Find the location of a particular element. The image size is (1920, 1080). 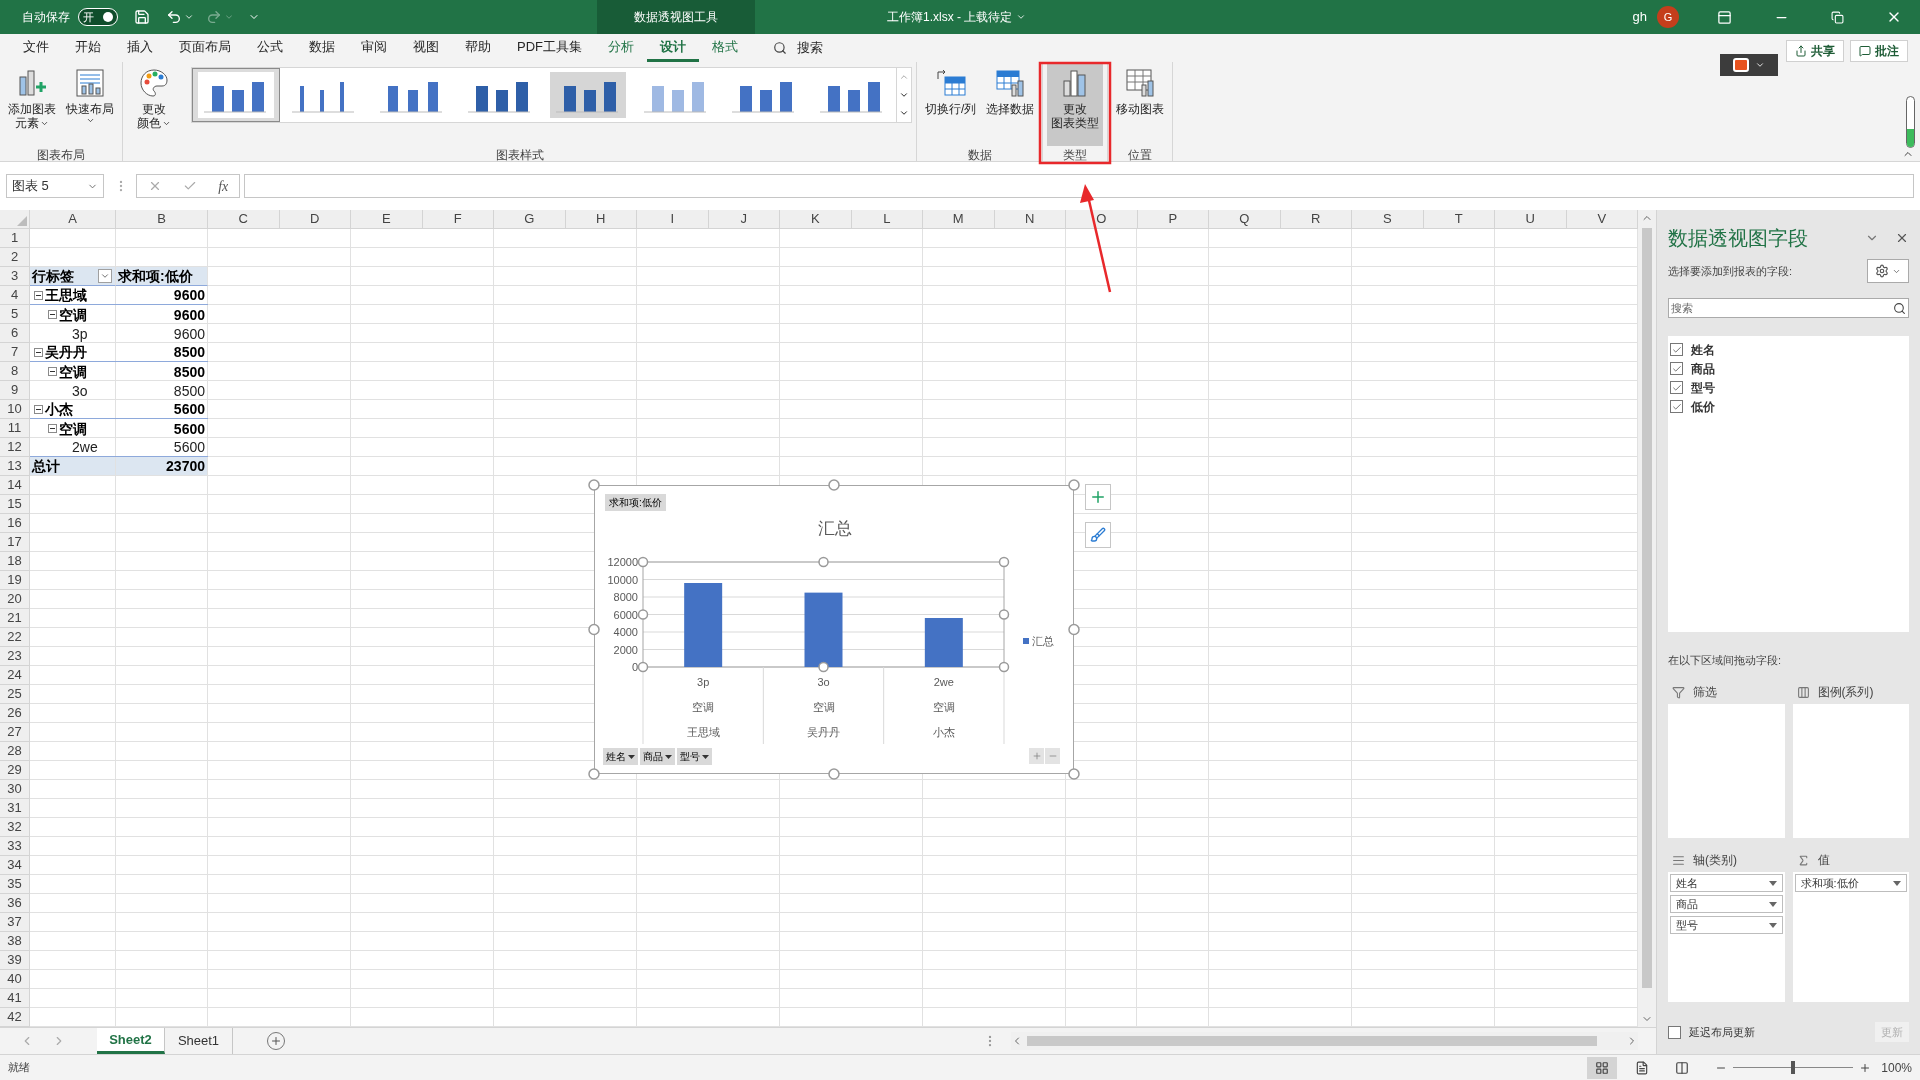

ribbon-button: 更改 图表类型 is located at coordinates (1075, 105).